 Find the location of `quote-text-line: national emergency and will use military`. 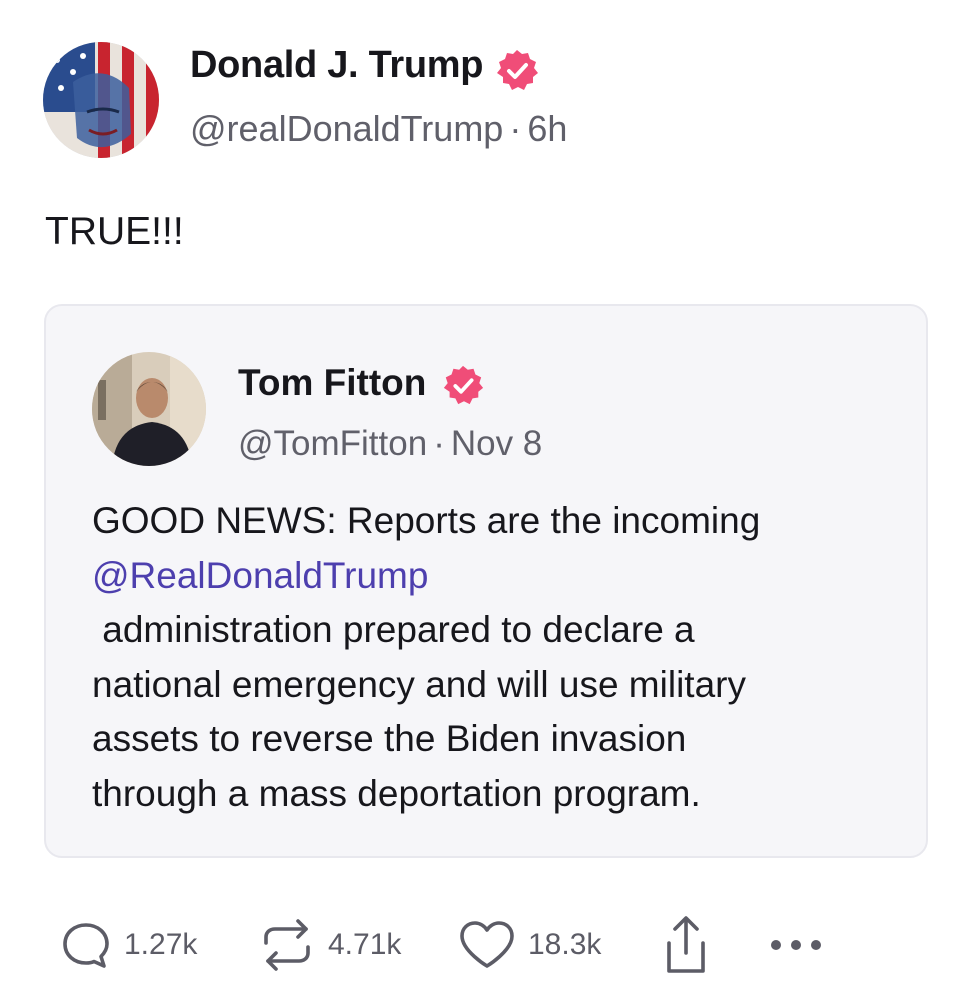

quote-text-line: national emergency and will use military is located at coordinates (419, 684).